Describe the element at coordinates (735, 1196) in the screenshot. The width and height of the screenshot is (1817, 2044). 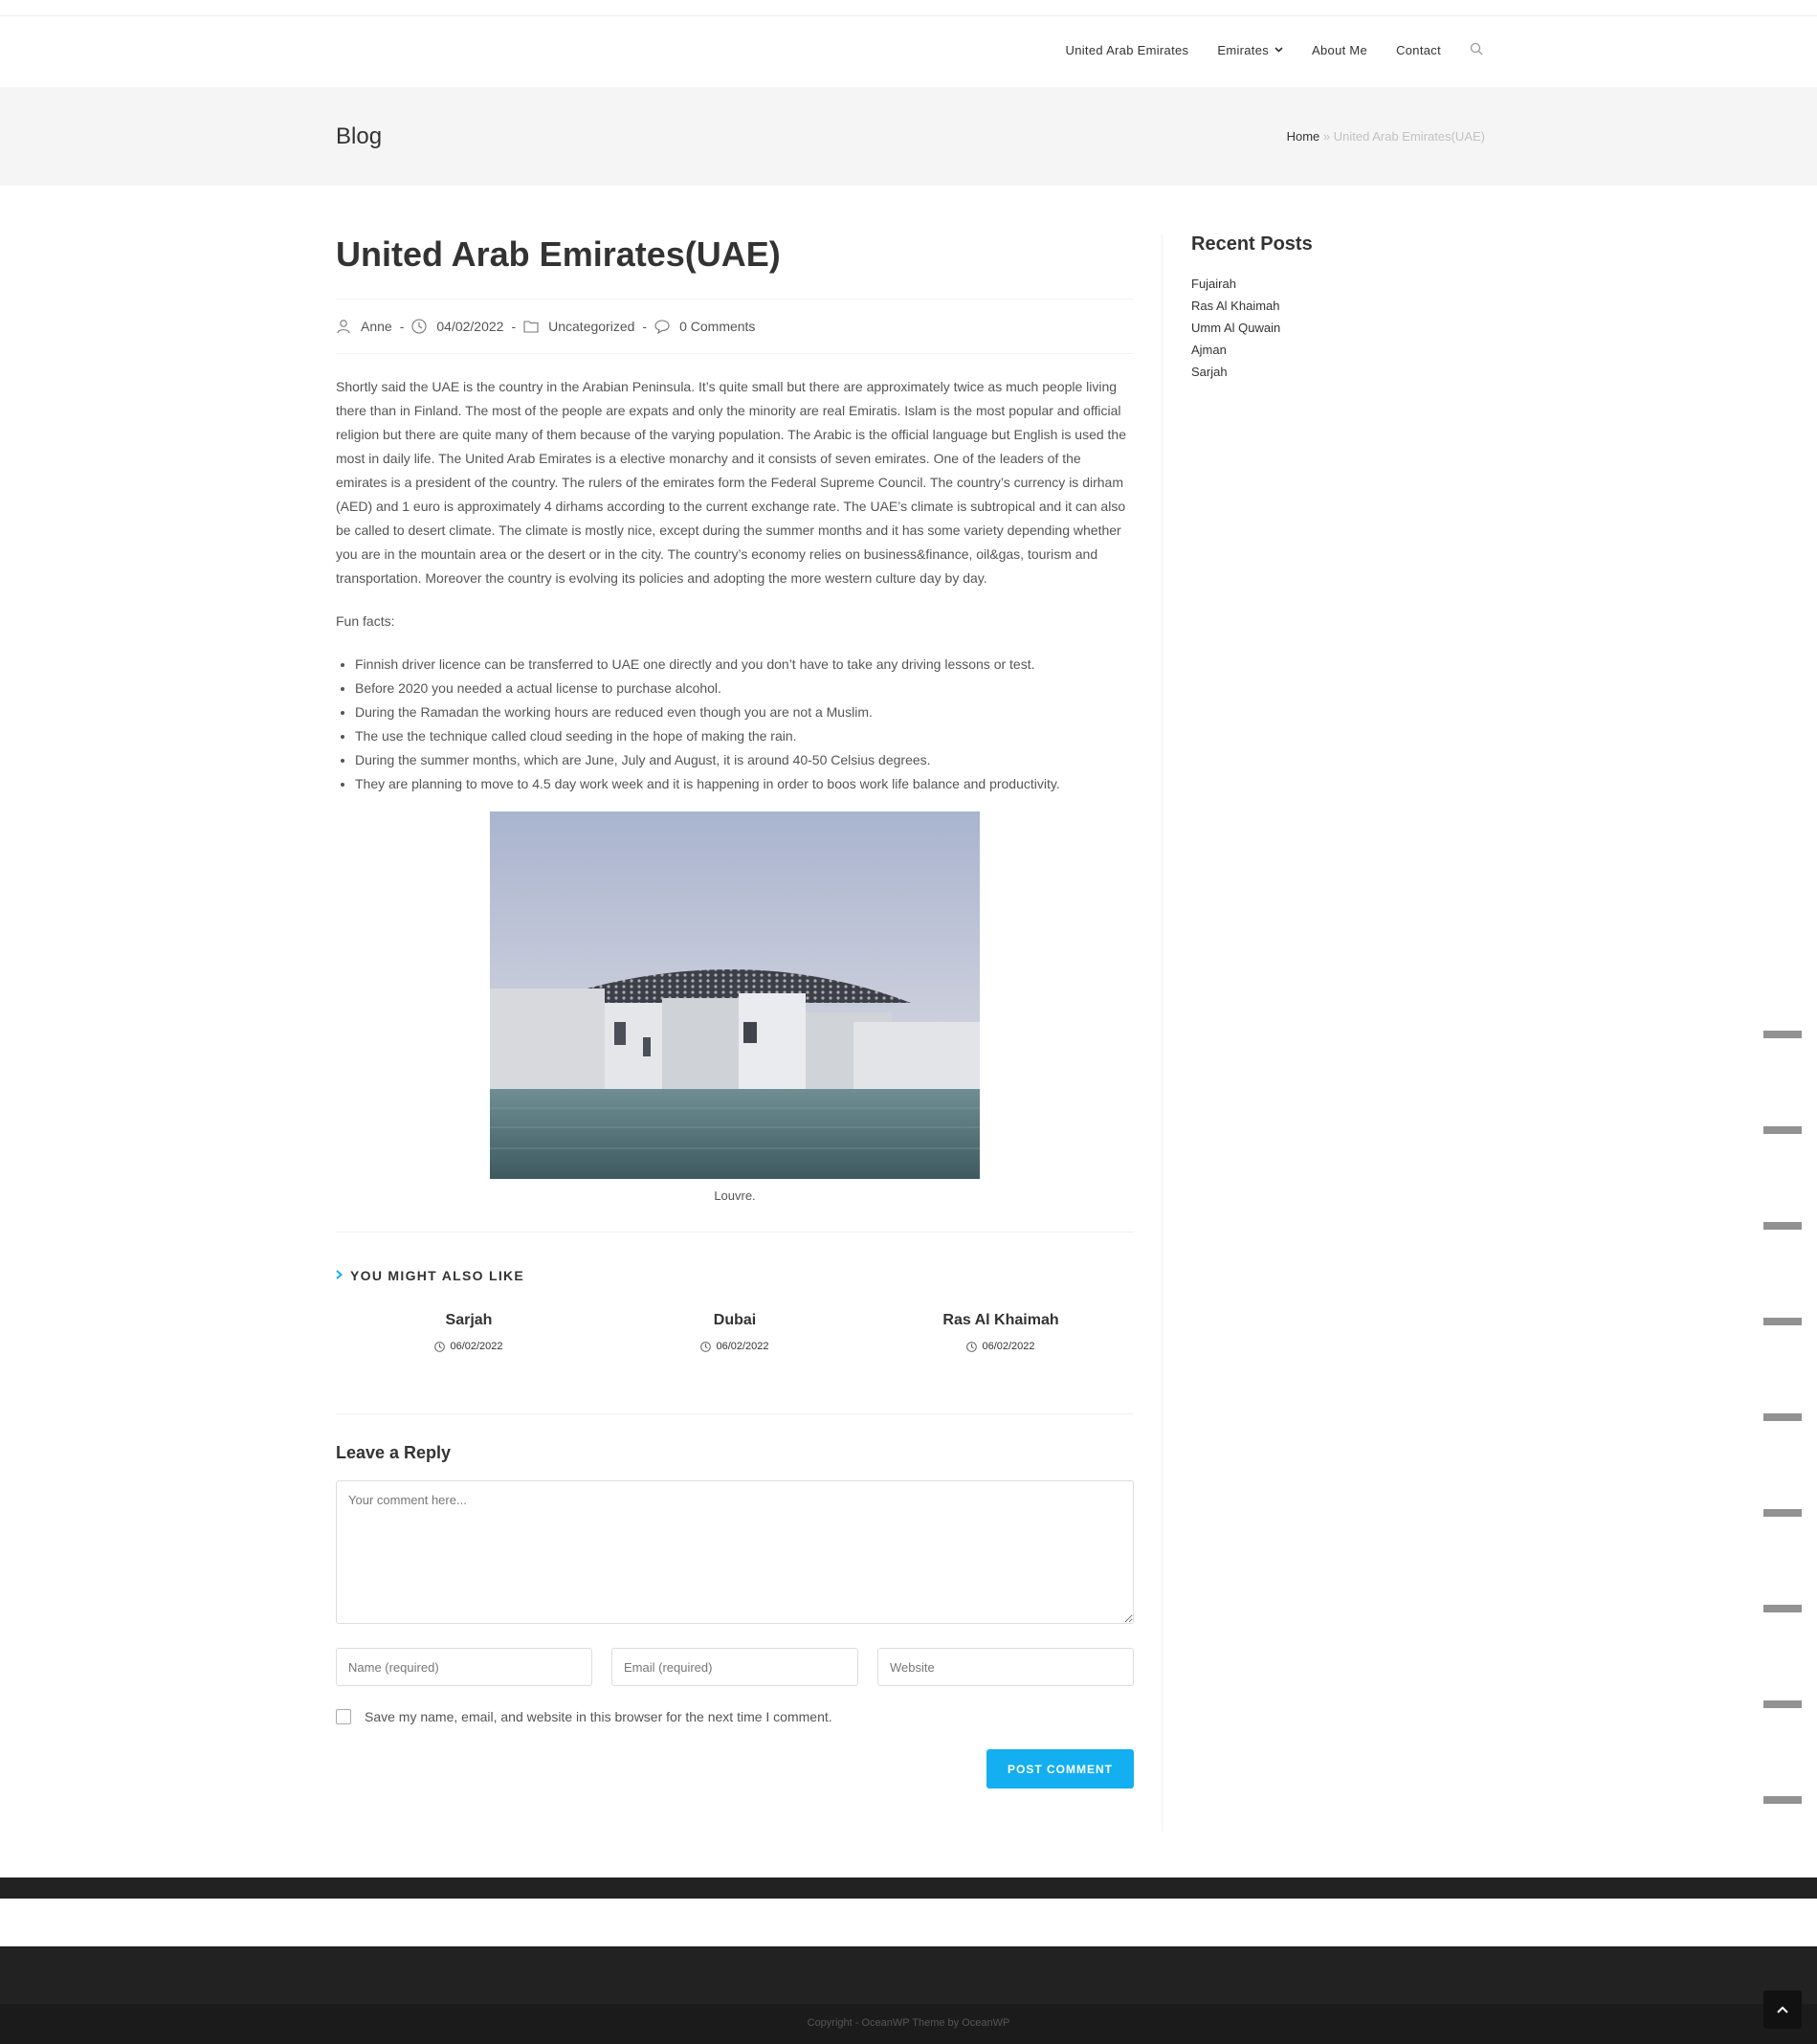
I see `image-caption: Louvre.` at that location.